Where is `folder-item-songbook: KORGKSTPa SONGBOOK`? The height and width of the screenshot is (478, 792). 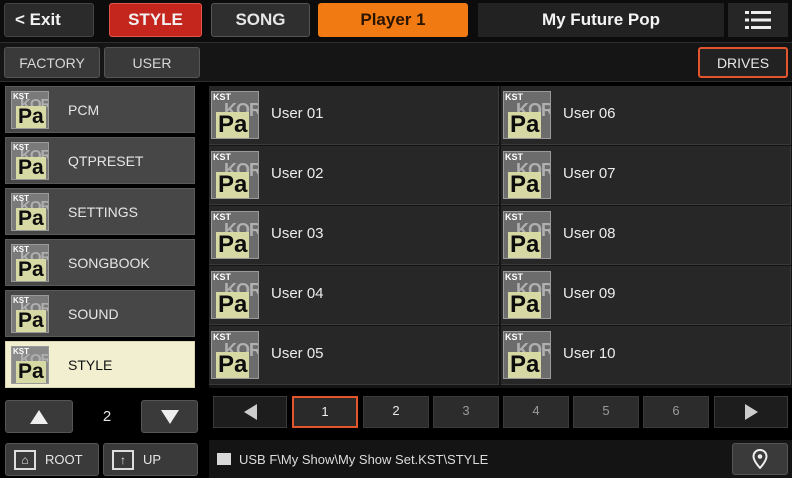
folder-item-songbook: KORGKSTPa SONGBOOK is located at coordinates (100, 262).